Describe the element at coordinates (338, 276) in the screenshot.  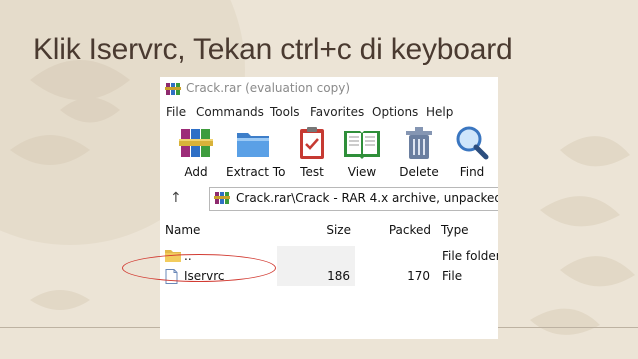
I see `file-size: 186` at that location.